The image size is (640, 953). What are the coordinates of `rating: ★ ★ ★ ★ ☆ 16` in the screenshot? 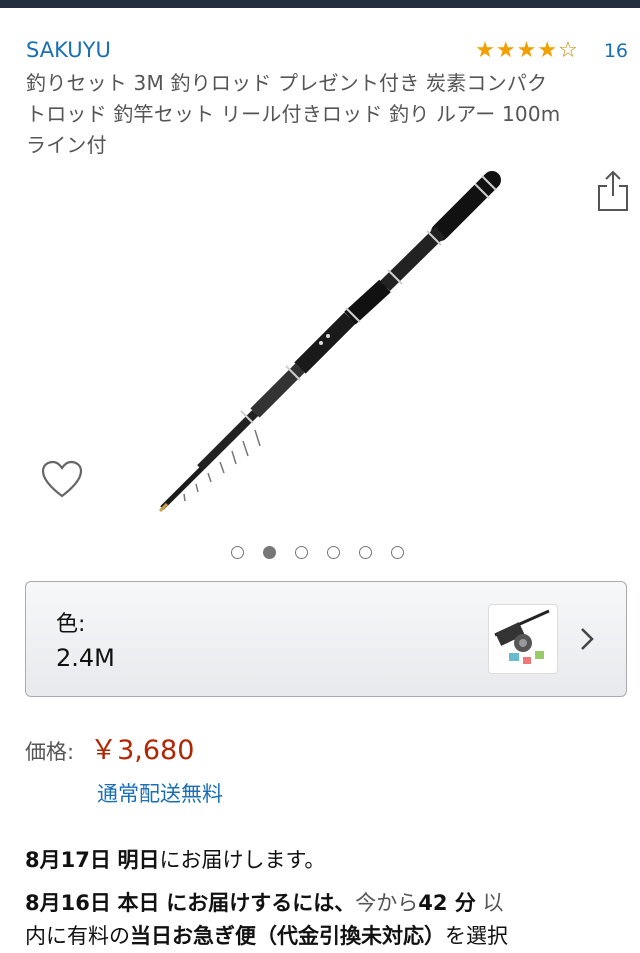 It's located at (551, 51).